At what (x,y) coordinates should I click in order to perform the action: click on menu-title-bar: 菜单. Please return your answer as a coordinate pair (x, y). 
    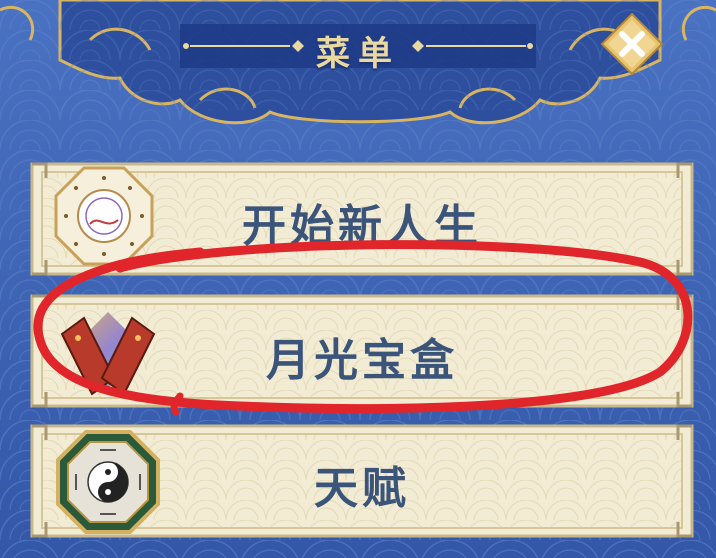
    Looking at the image, I should click on (358, 43).